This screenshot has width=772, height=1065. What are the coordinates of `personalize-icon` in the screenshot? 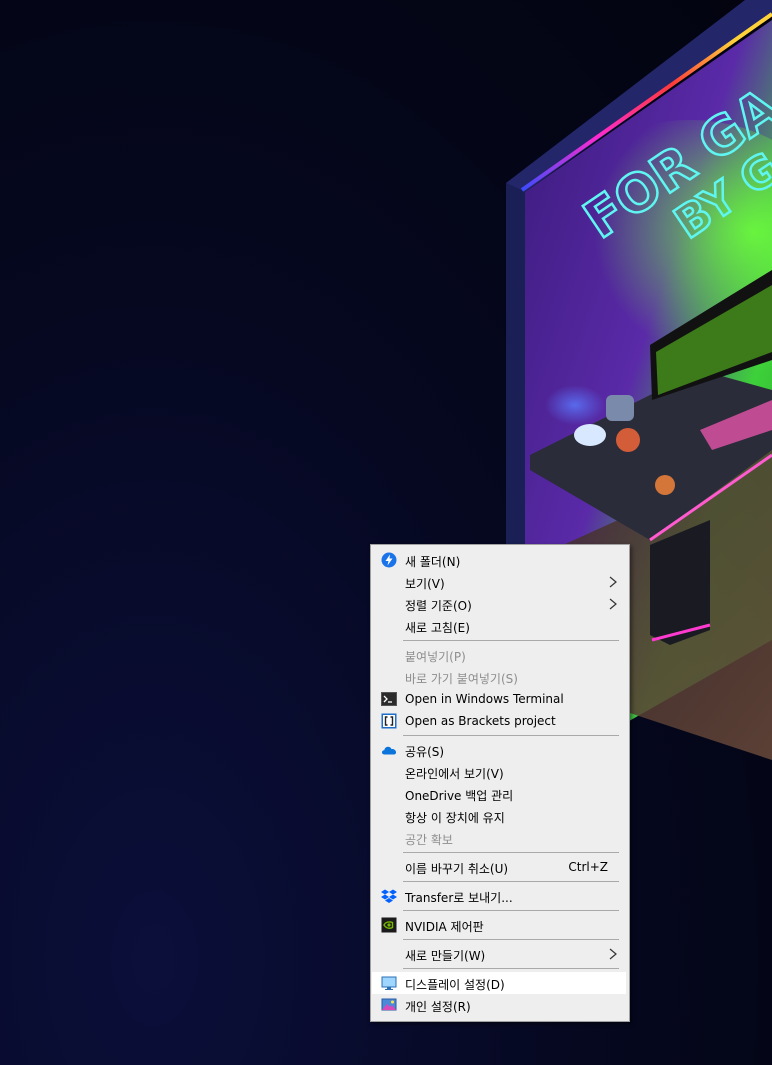 It's located at (389, 1004).